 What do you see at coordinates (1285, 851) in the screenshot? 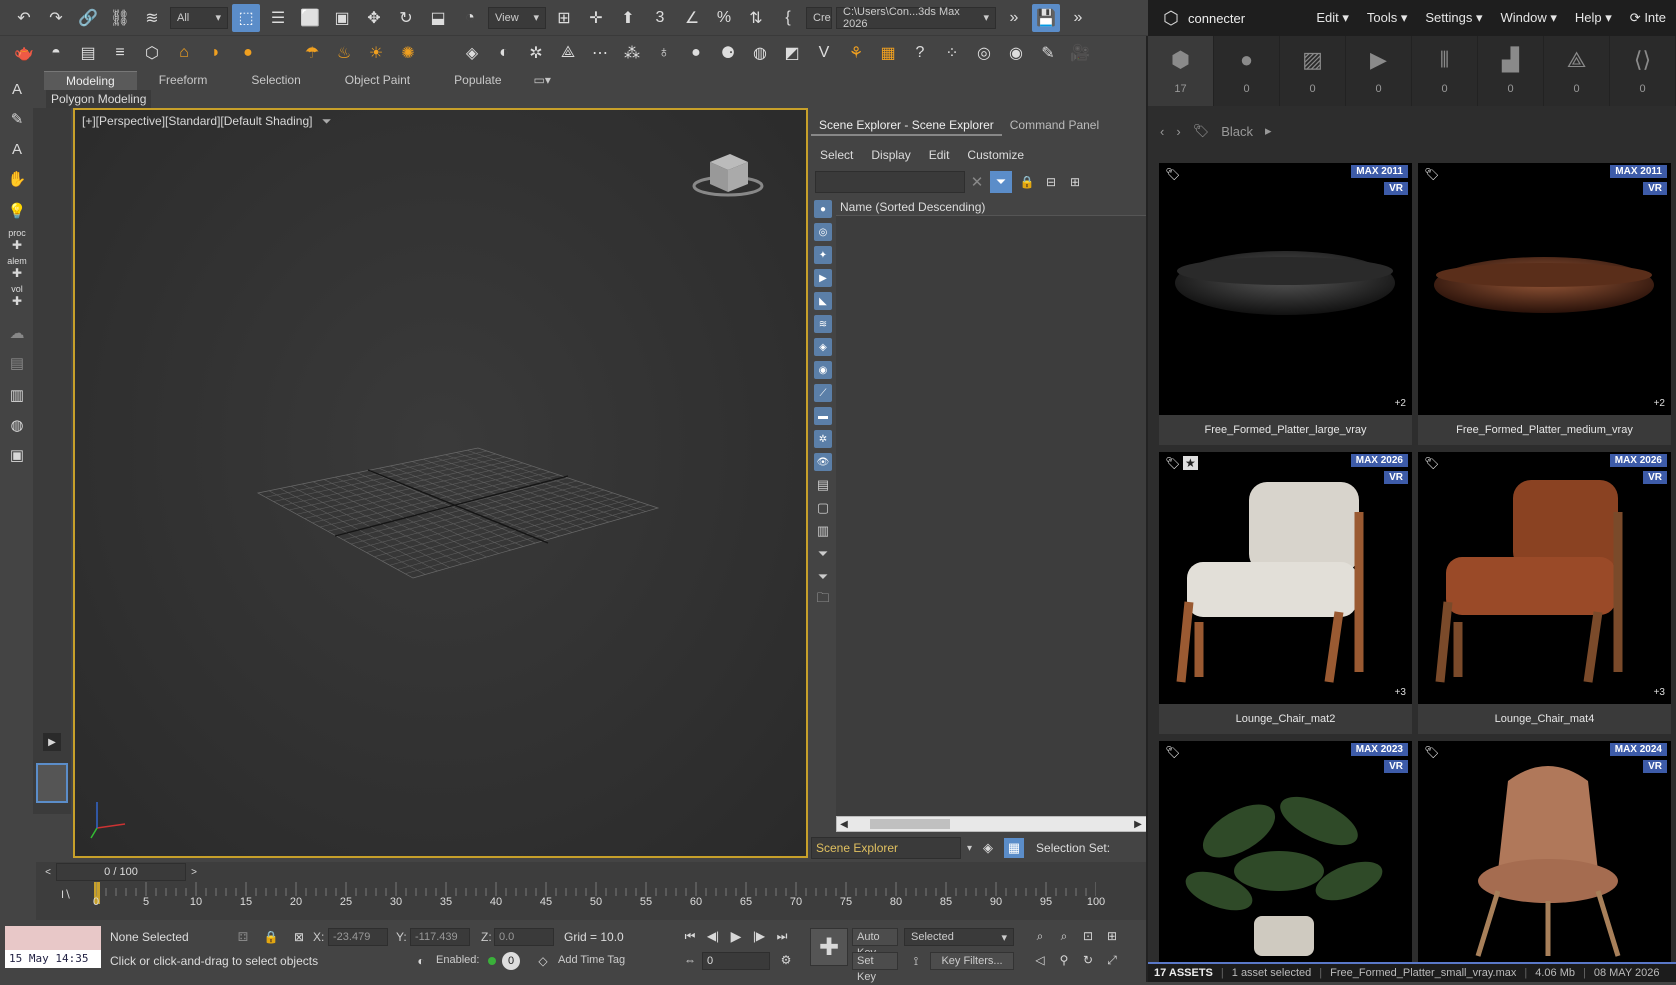
I see `asset-card: 🏷 MAX 2023 VR` at bounding box center [1285, 851].